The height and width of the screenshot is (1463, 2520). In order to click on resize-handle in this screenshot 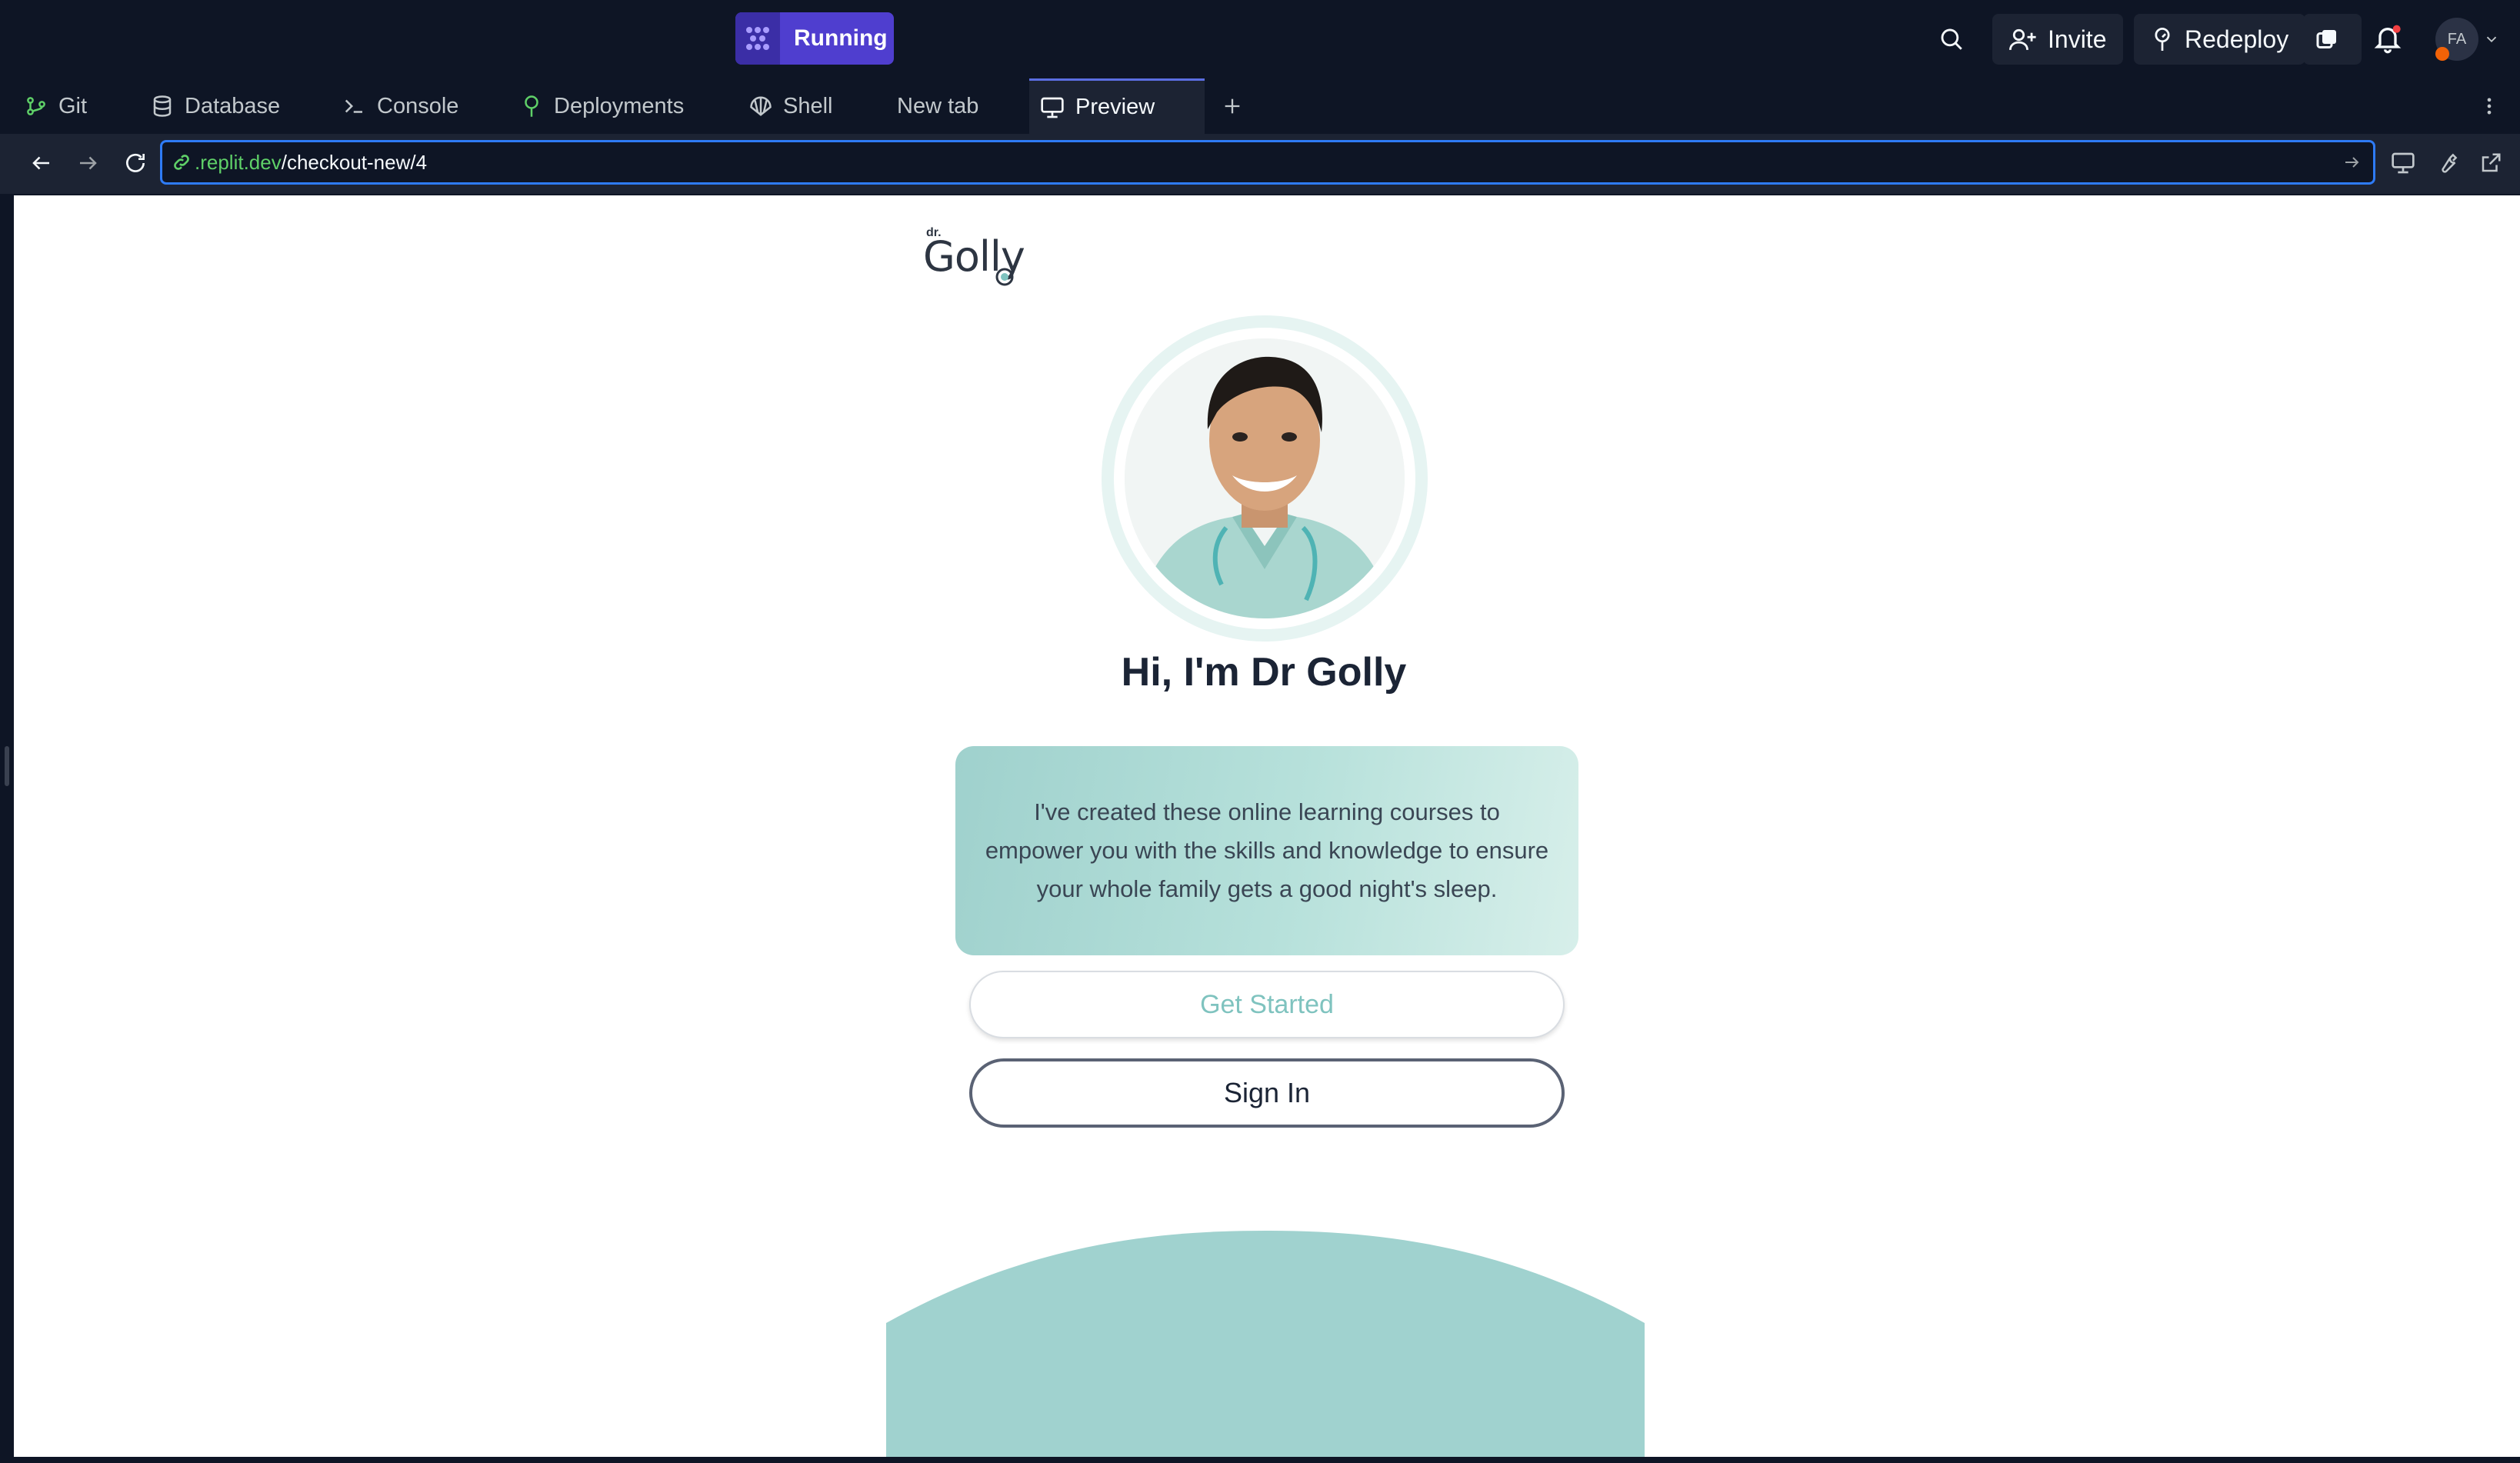, I will do `click(7, 766)`.